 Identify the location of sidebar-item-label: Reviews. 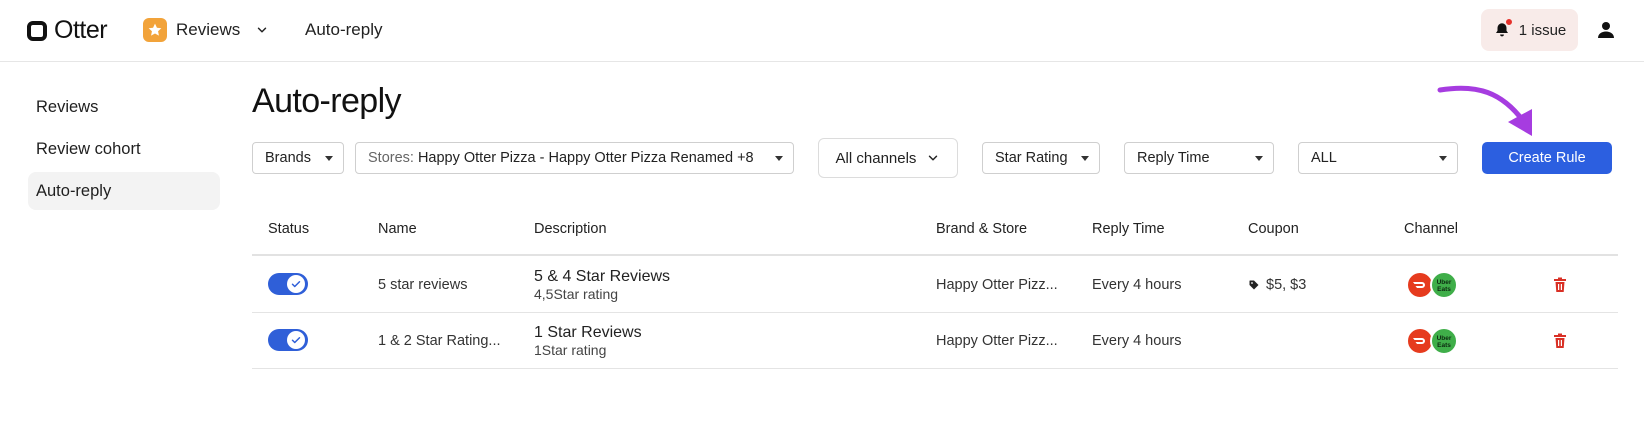
(67, 106).